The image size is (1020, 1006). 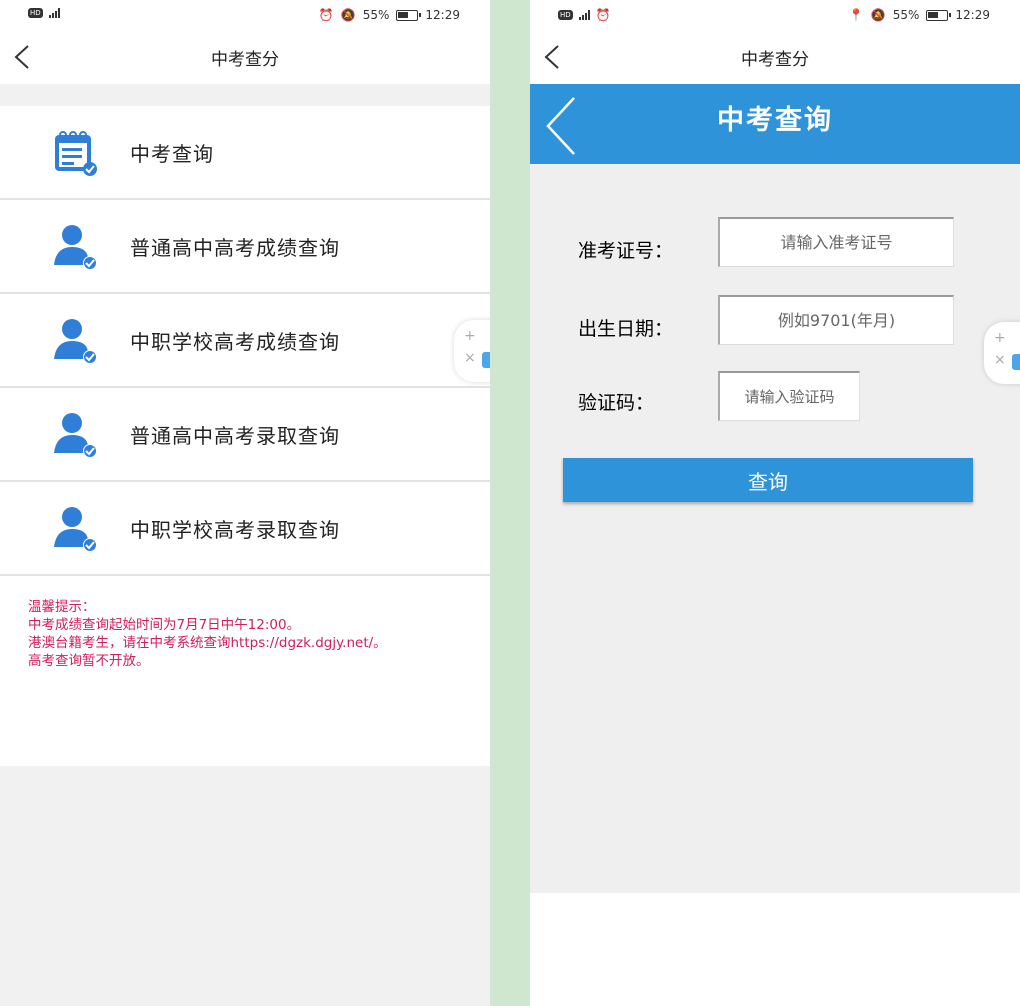 What do you see at coordinates (245, 15) in the screenshot?
I see `status-bar: HD ⏰ 🔕 55% 12:29` at bounding box center [245, 15].